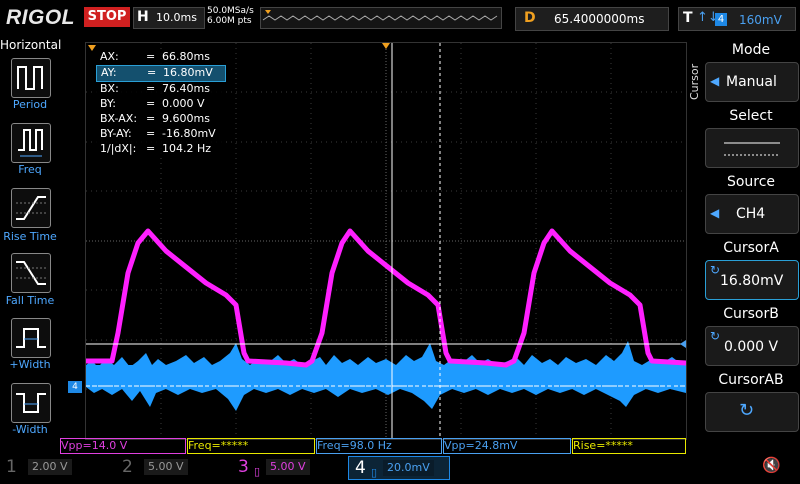 This screenshot has width=800, height=484. I want to click on sample-info: 50.0MSa/s 6.00M pts, so click(230, 16).